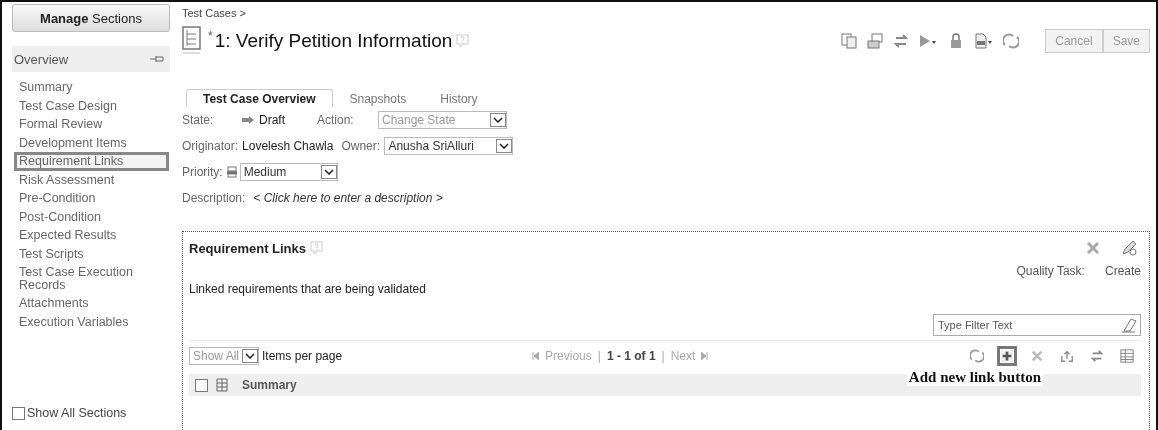 The width and height of the screenshot is (1158, 430). I want to click on pdf-document-icon, so click(984, 41).